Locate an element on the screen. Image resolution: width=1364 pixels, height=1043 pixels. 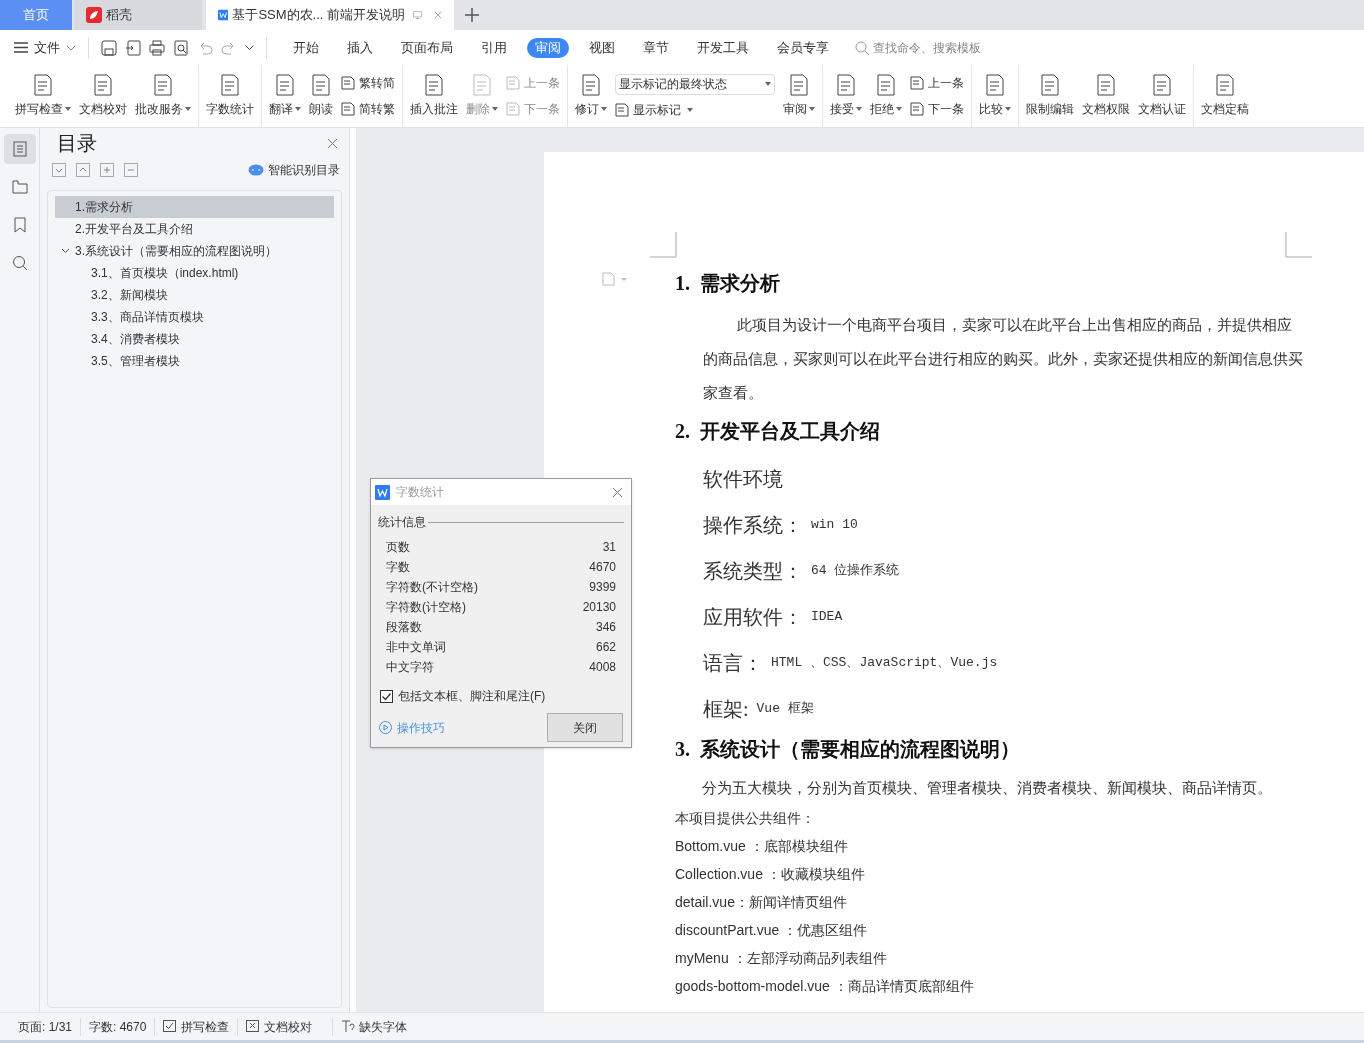
ribbon-button: 拼写检查 is located at coordinates (43, 96).